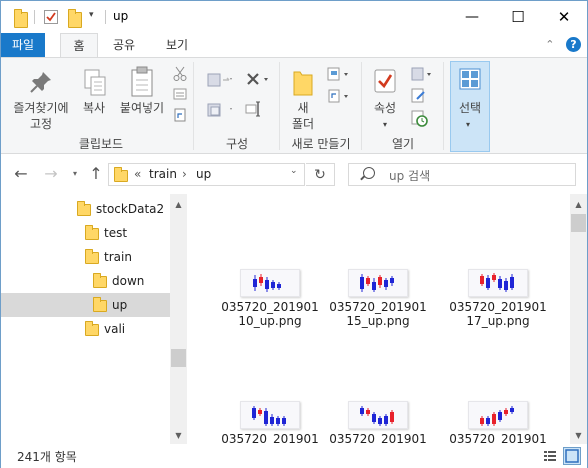  Describe the element at coordinates (573, 44) in the screenshot. I see `help-icon: ?` at that location.